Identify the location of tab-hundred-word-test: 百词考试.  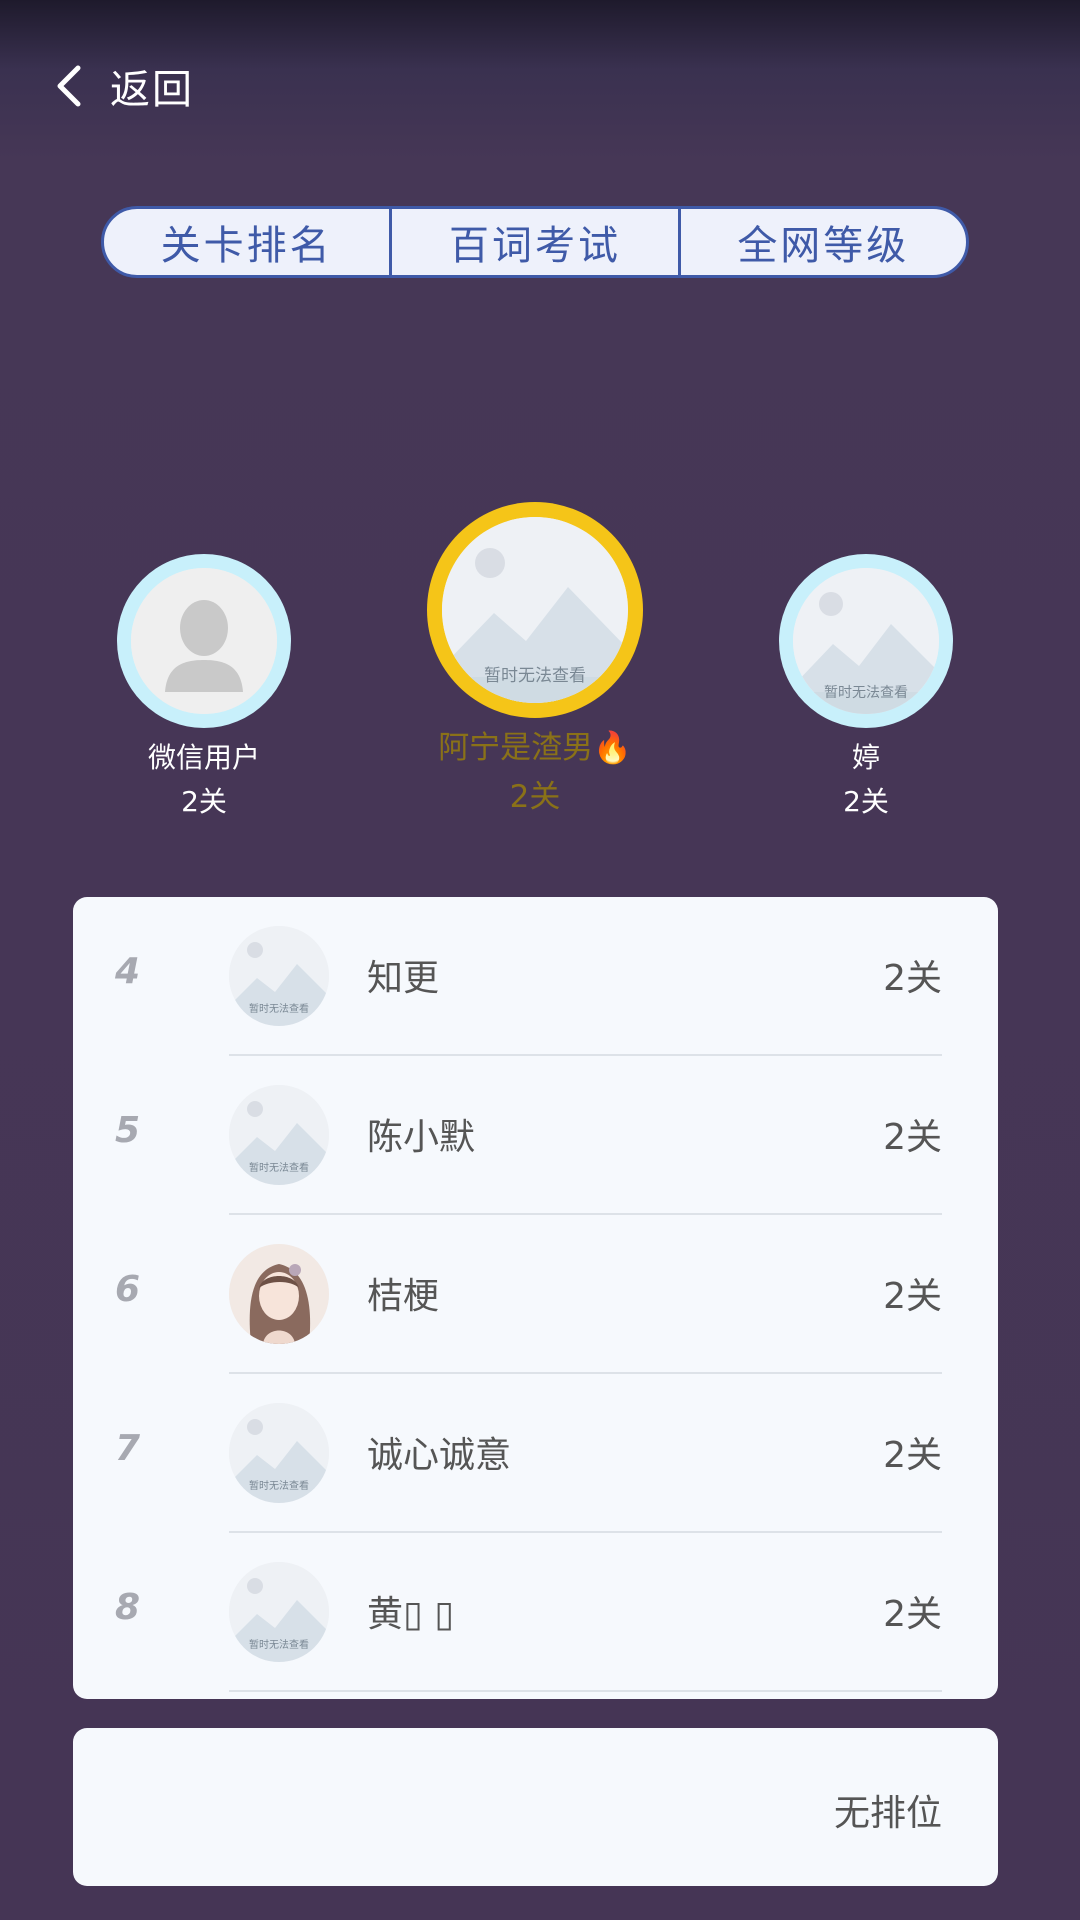
(533, 242).